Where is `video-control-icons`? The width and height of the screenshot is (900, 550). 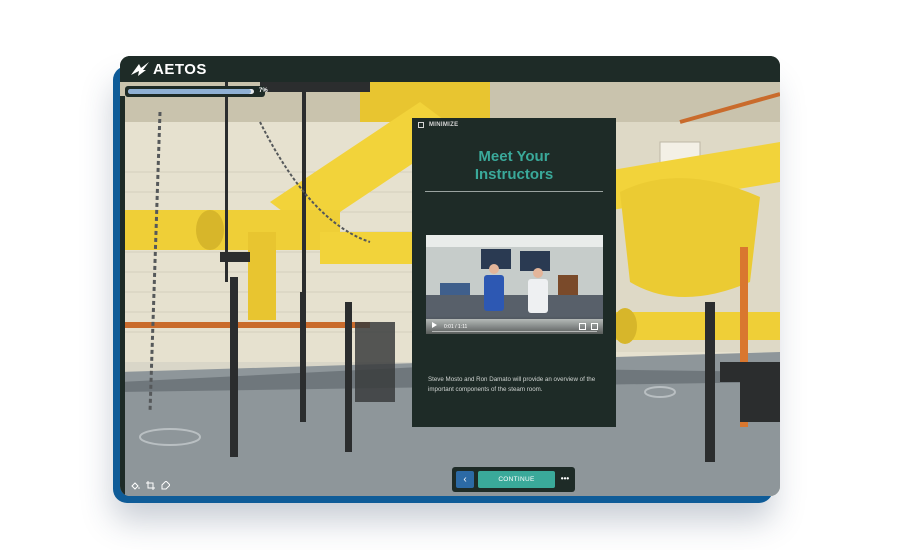
video-control-icons is located at coordinates (588, 326).